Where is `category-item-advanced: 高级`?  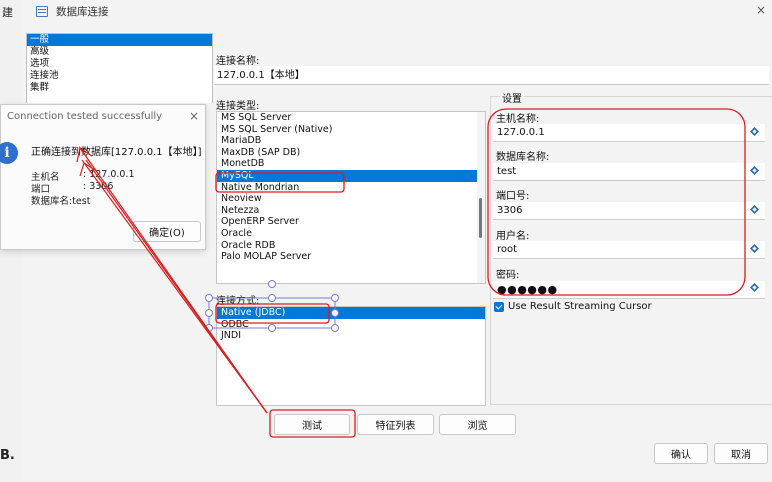
category-item-advanced: 高级 is located at coordinates (119, 52).